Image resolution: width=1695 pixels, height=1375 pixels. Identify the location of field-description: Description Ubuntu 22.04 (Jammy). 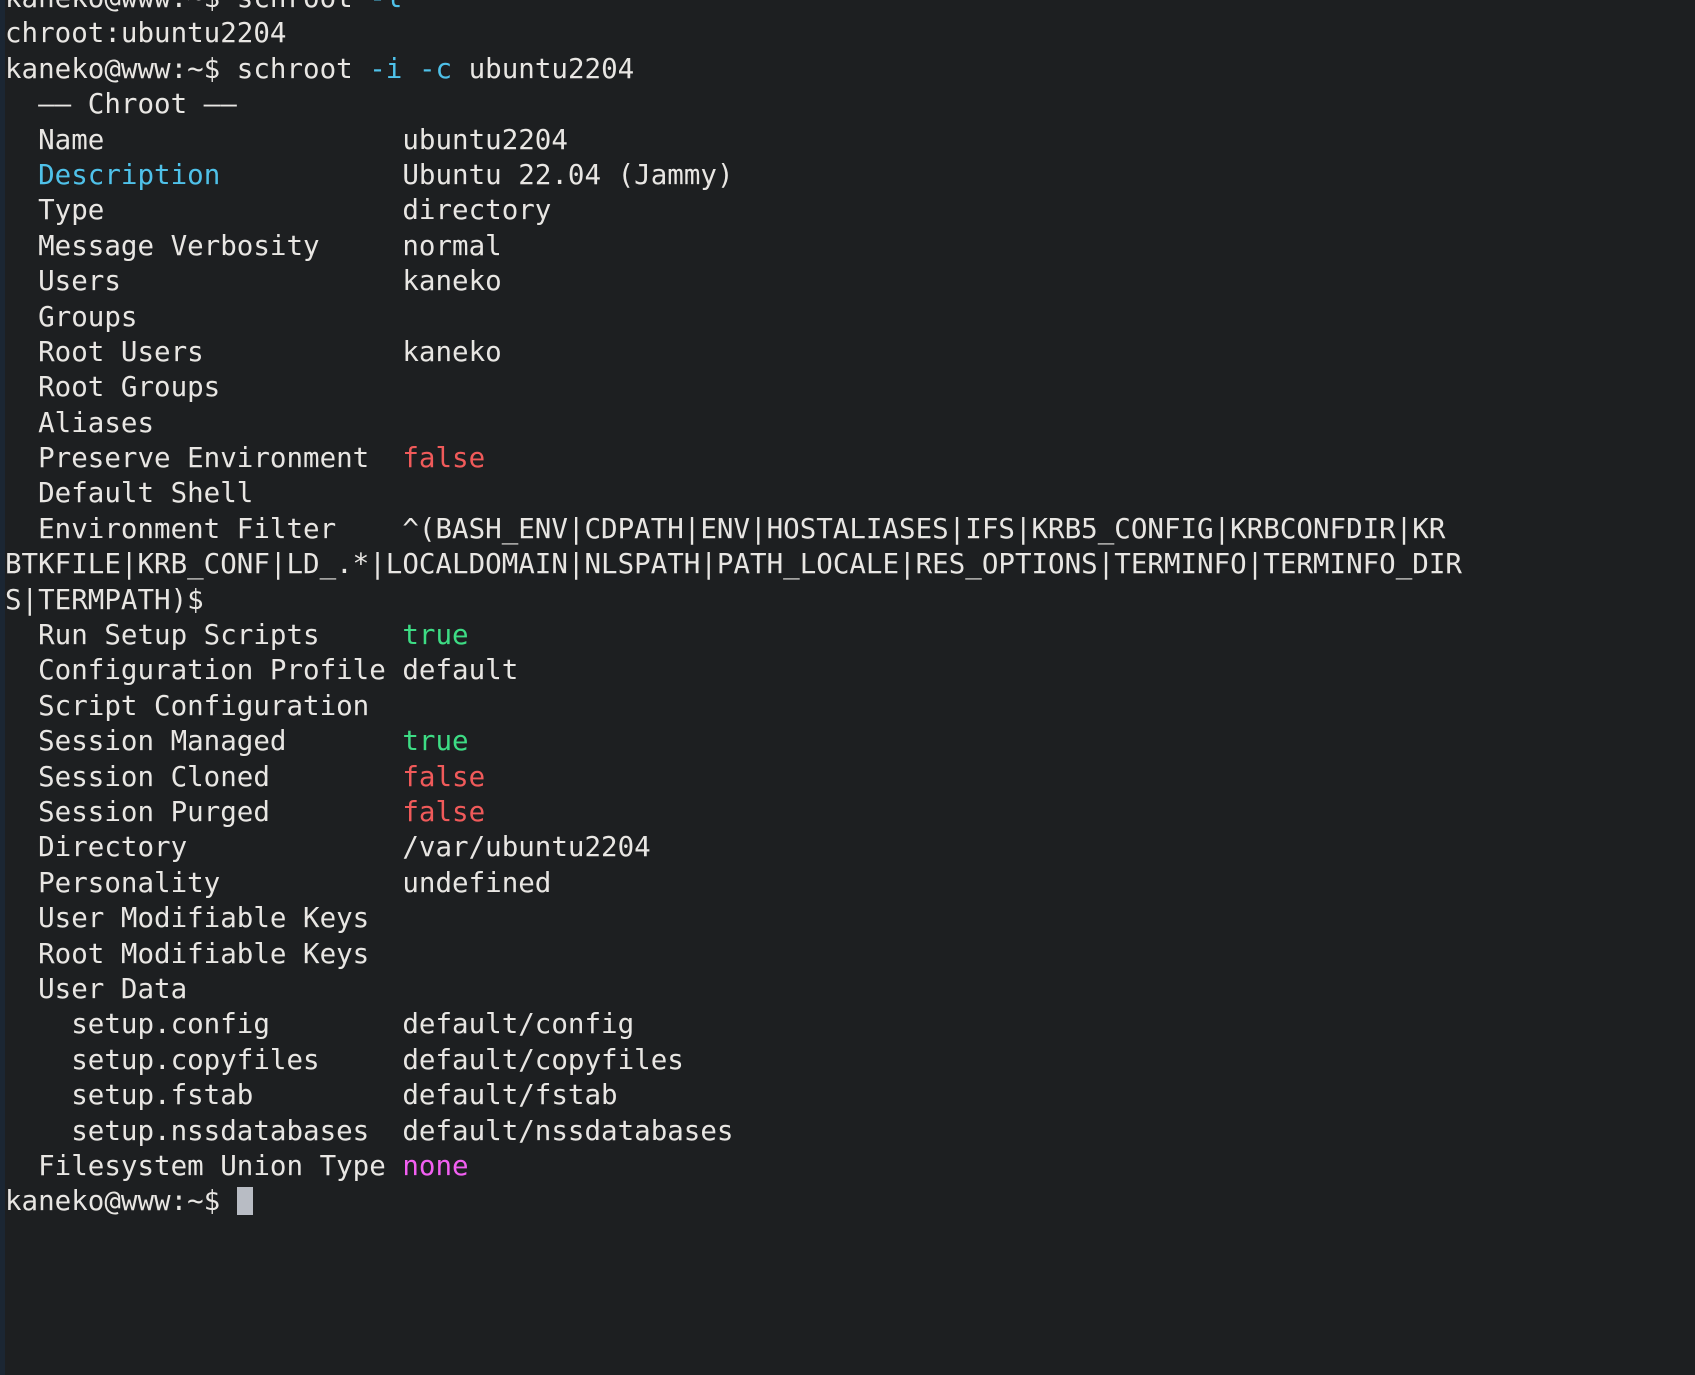
(850, 175).